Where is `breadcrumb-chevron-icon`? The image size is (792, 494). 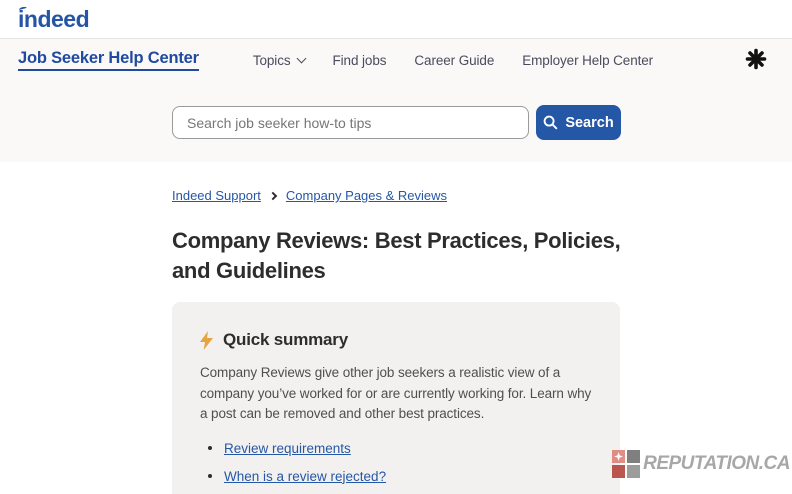
breadcrumb-chevron-icon is located at coordinates (273, 195).